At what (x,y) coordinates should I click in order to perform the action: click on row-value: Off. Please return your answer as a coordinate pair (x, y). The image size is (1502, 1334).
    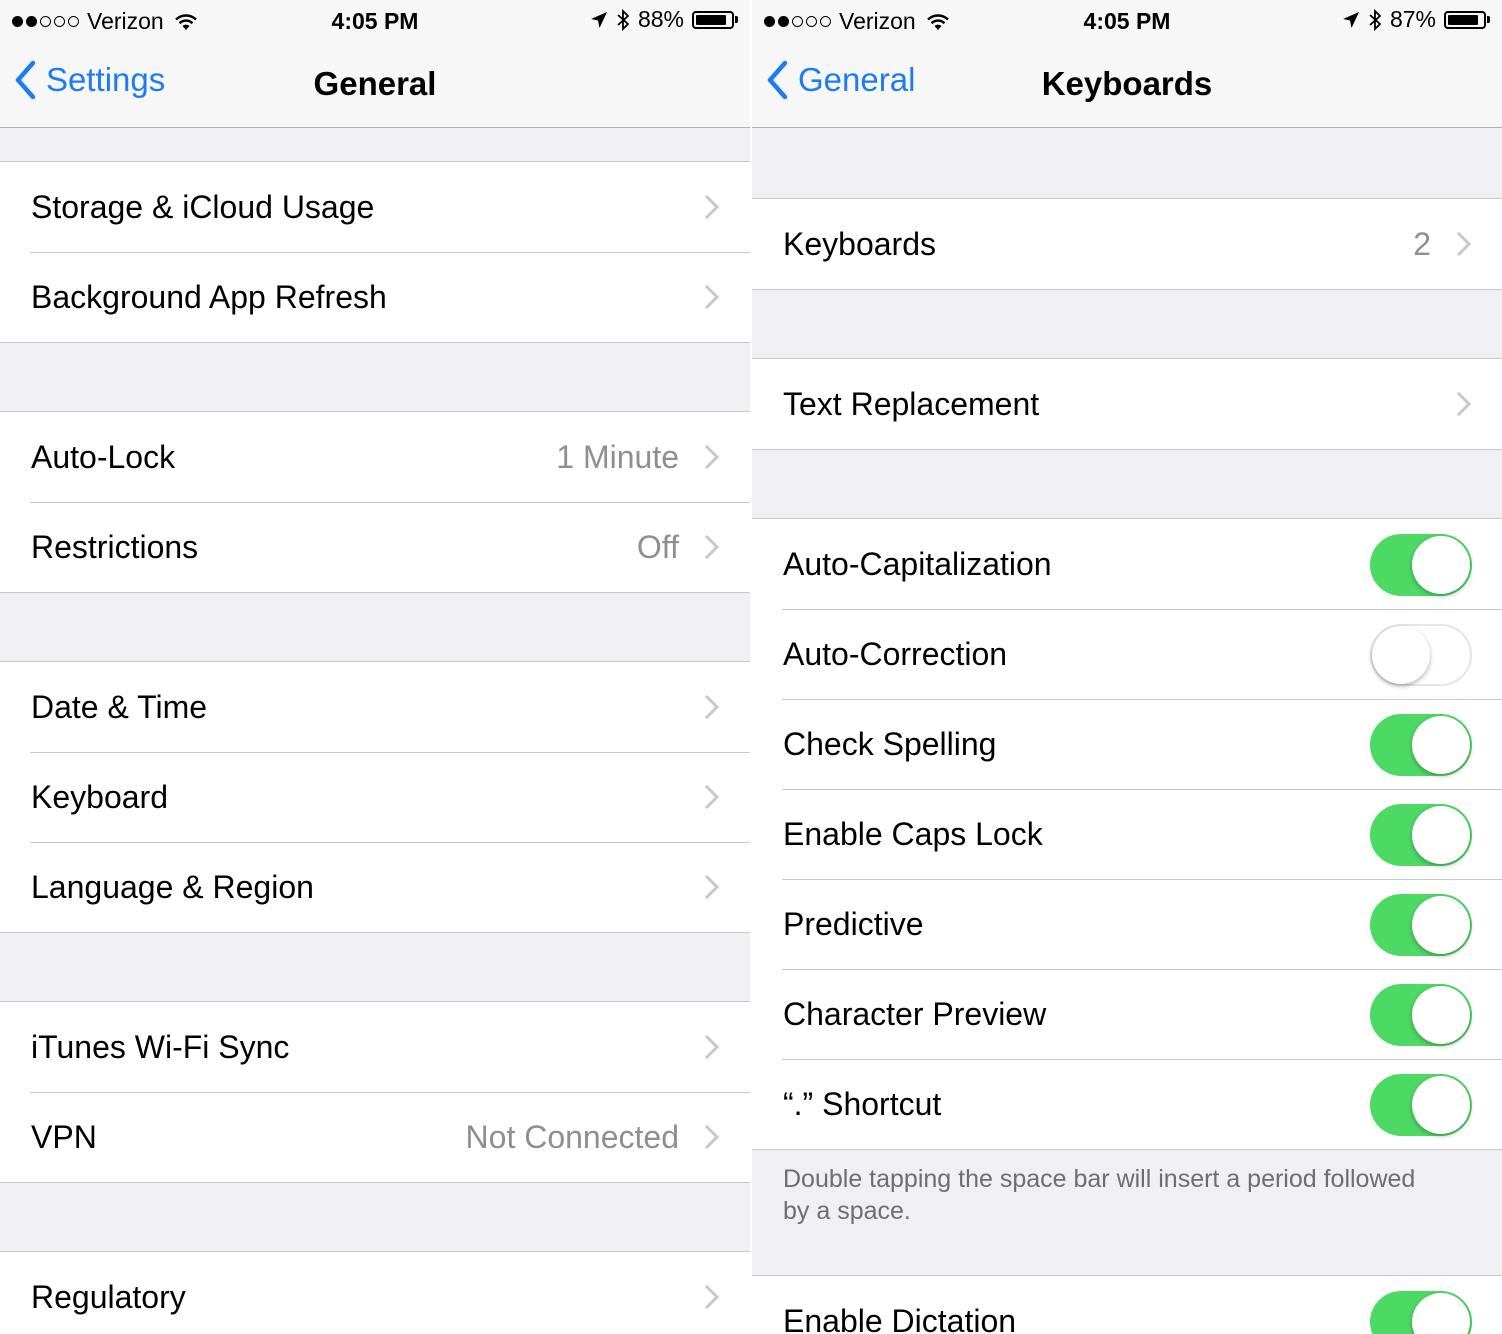
    Looking at the image, I should click on (657, 547).